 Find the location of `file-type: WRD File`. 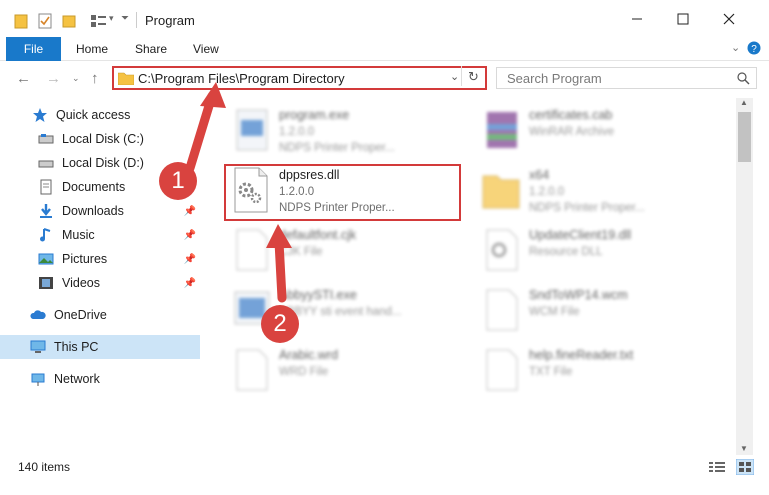

file-type: WRD File is located at coordinates (304, 372).